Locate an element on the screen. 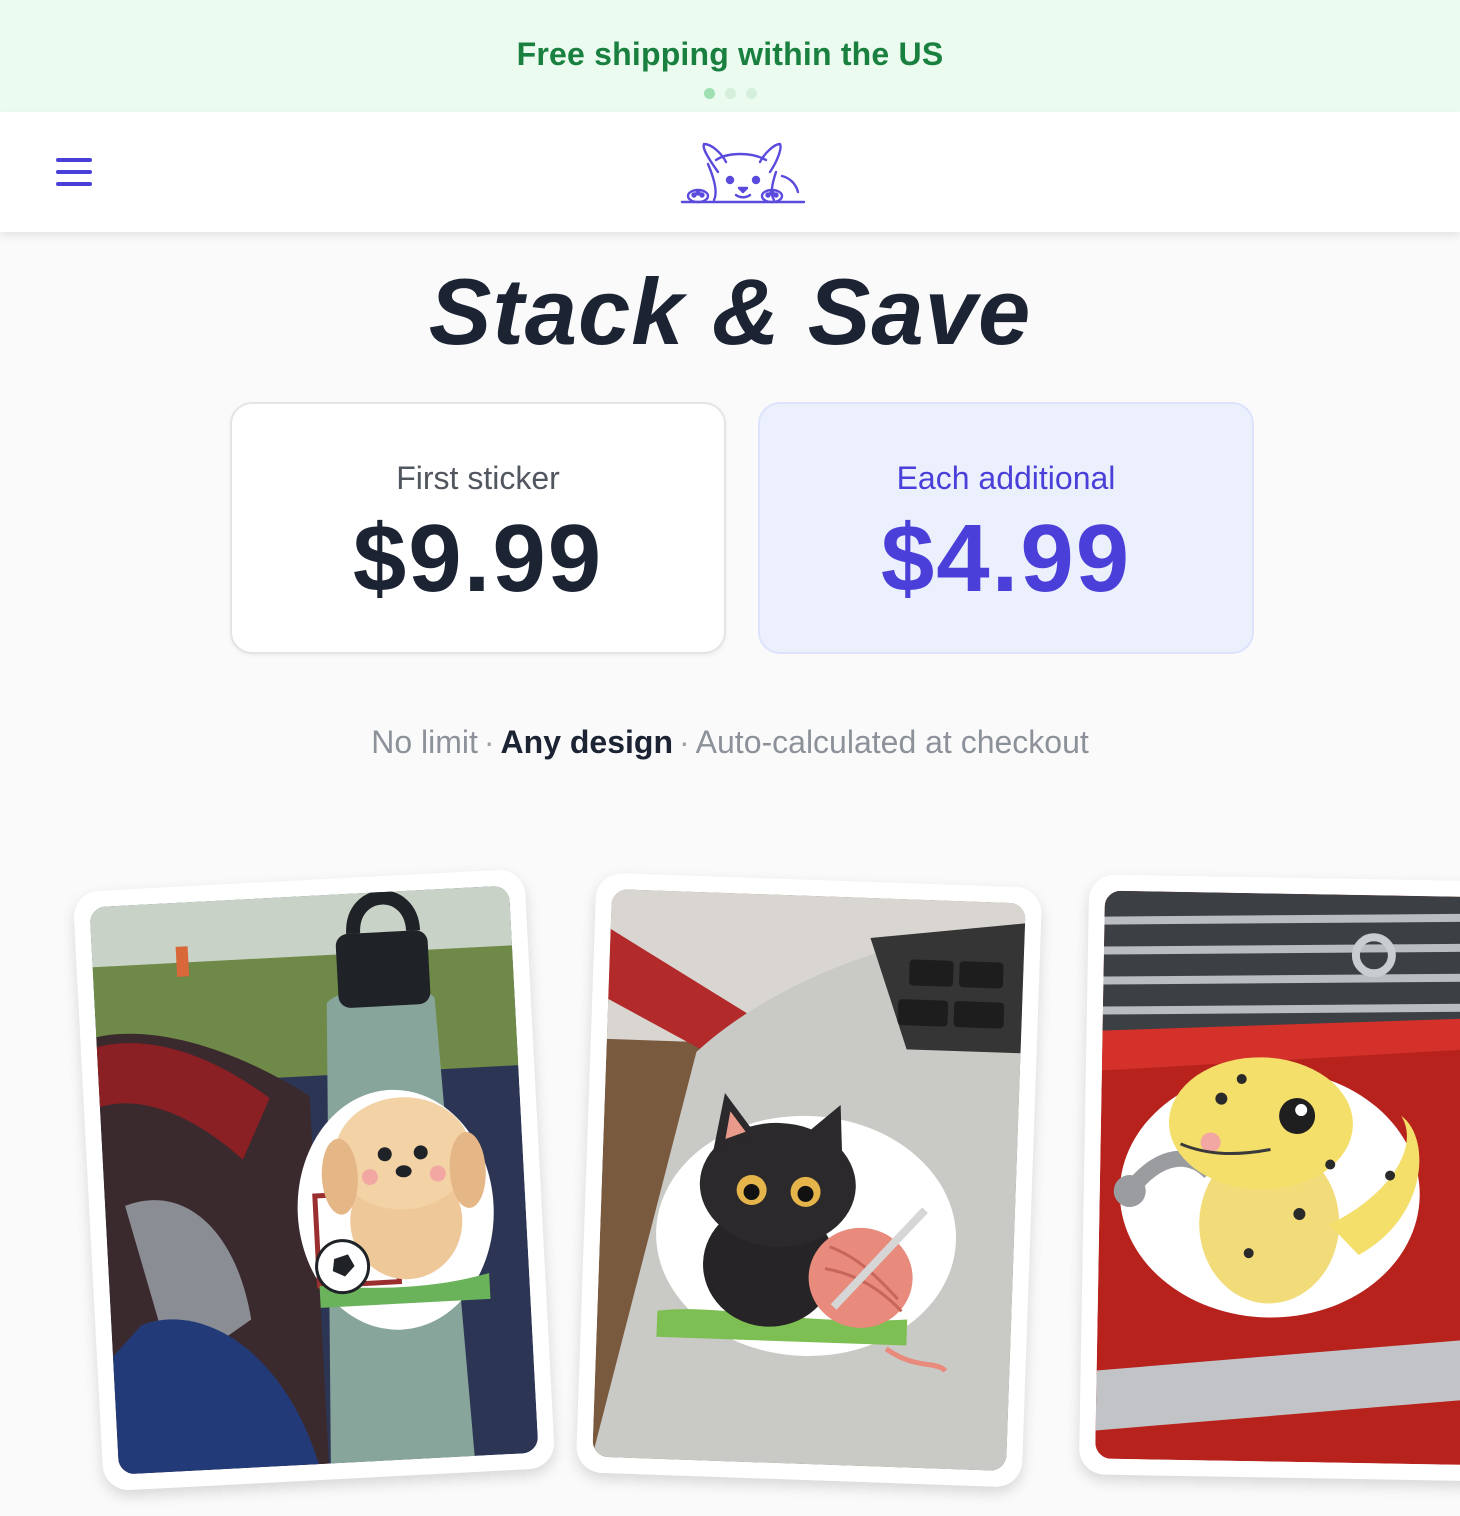 The image size is (1460, 1516). announcement-text: Free shipping within the US is located at coordinates (730, 54).